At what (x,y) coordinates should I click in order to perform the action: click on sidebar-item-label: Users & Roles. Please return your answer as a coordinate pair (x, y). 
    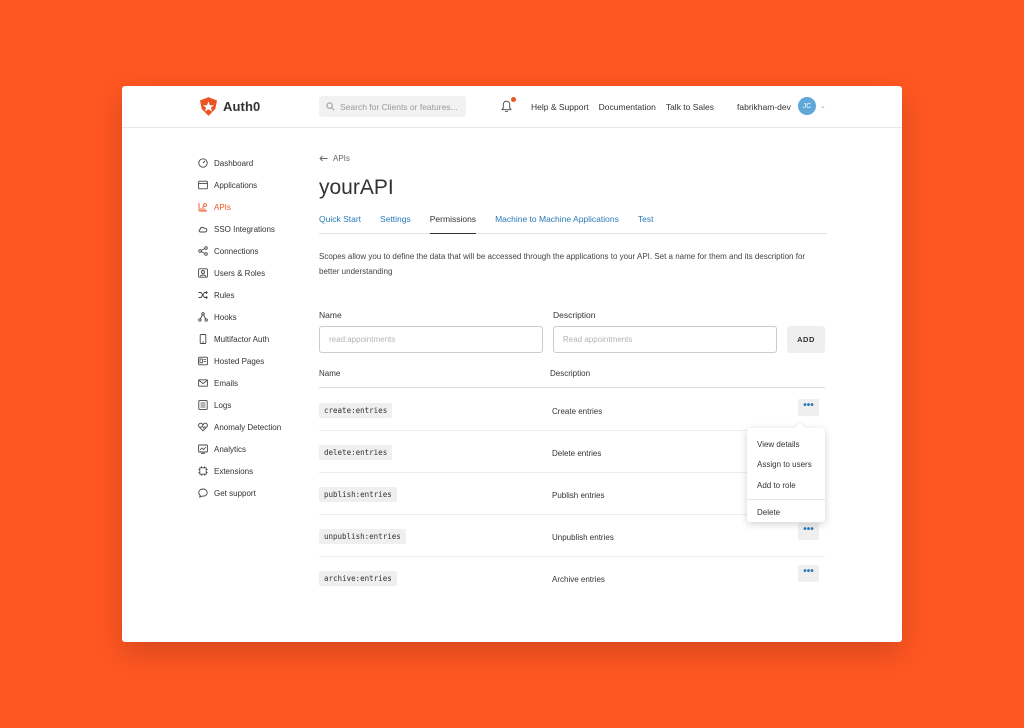
    Looking at the image, I should click on (240, 273).